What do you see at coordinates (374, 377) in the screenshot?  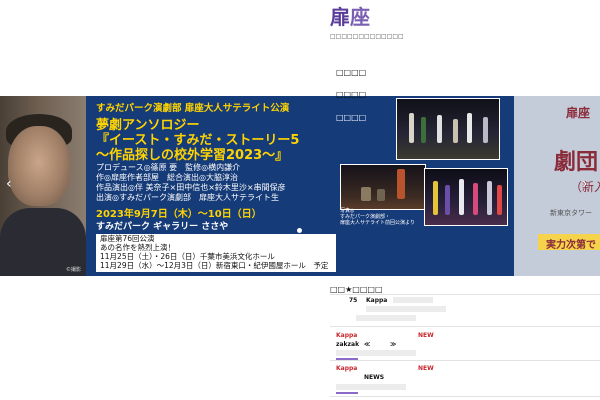 I see `news-label: NEWS` at bounding box center [374, 377].